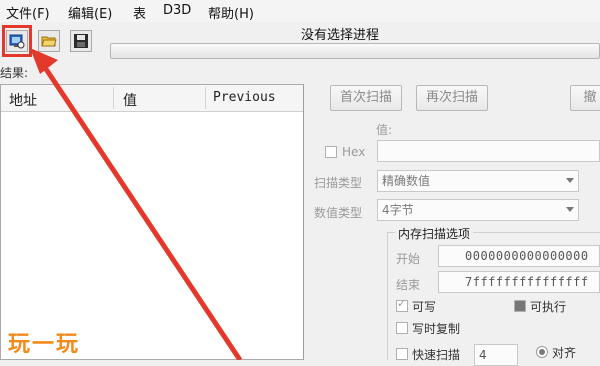 This screenshot has height=366, width=600. I want to click on watermark-logo: 玩一玩, so click(44, 342).